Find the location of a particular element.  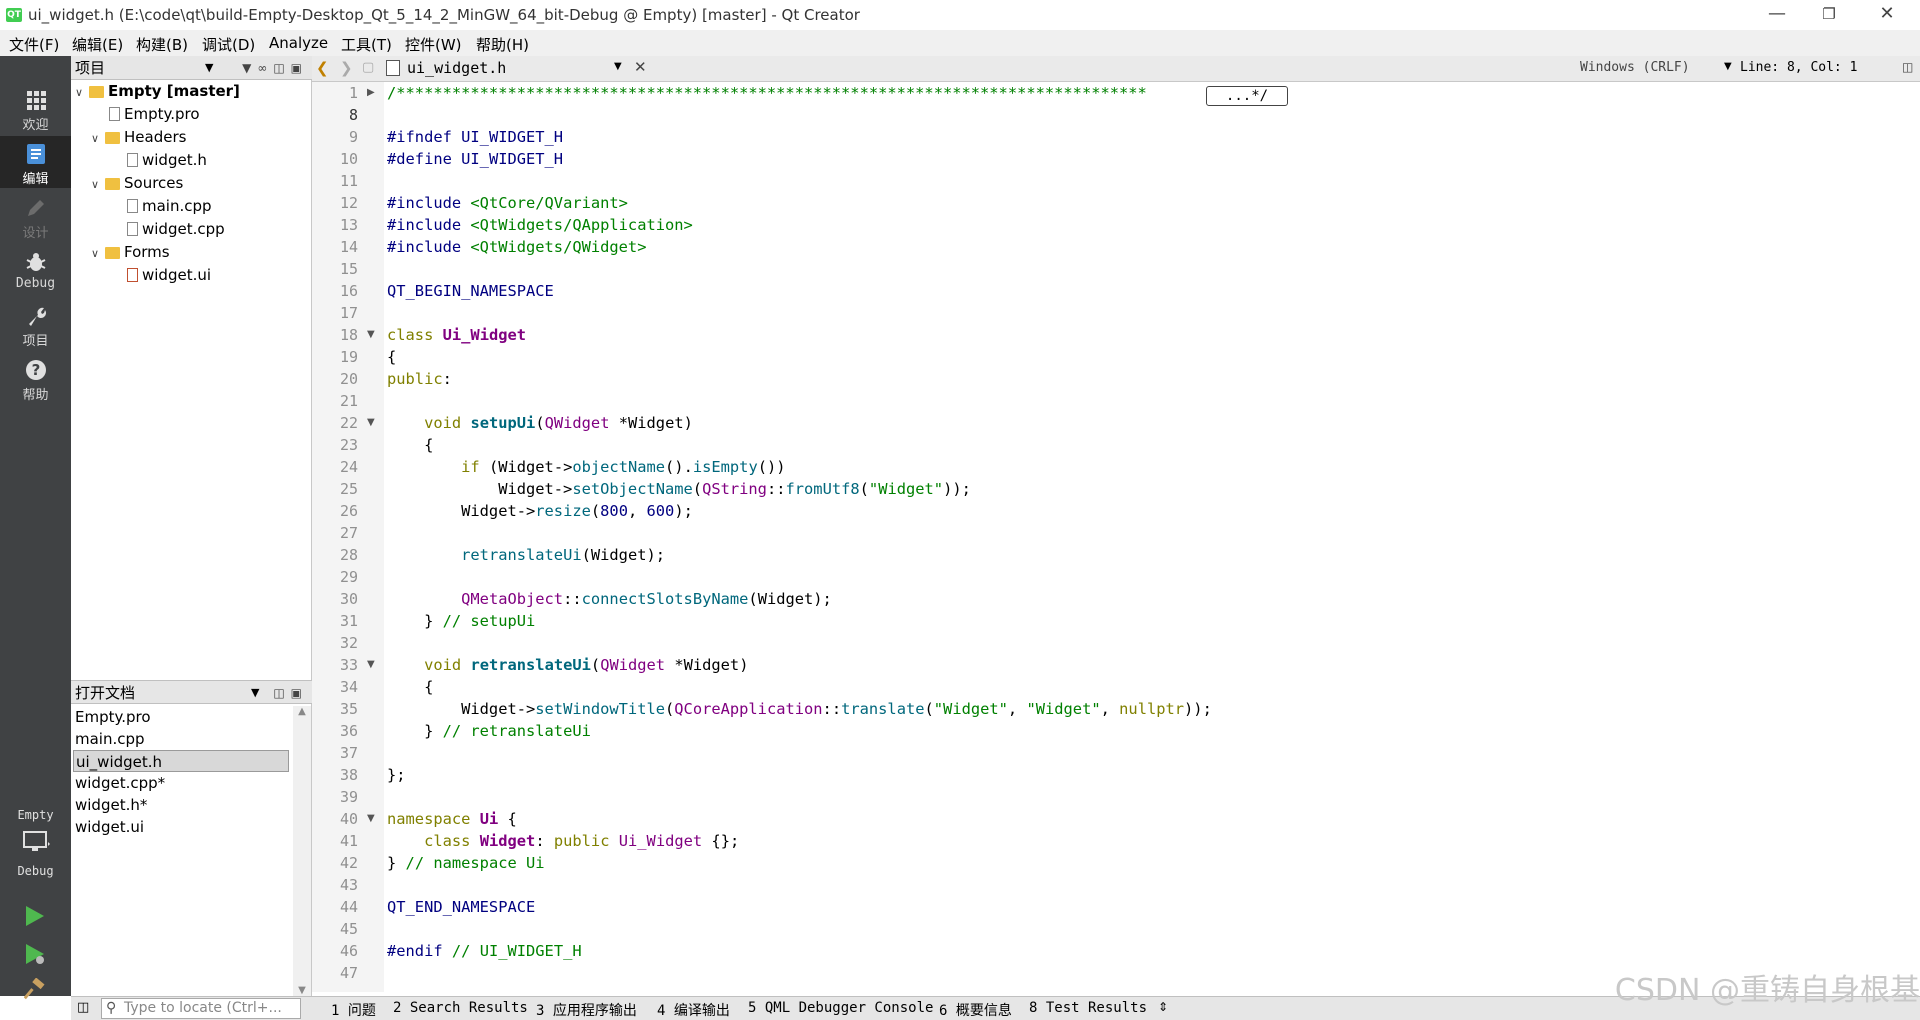

ui-file-icon is located at coordinates (132, 275).